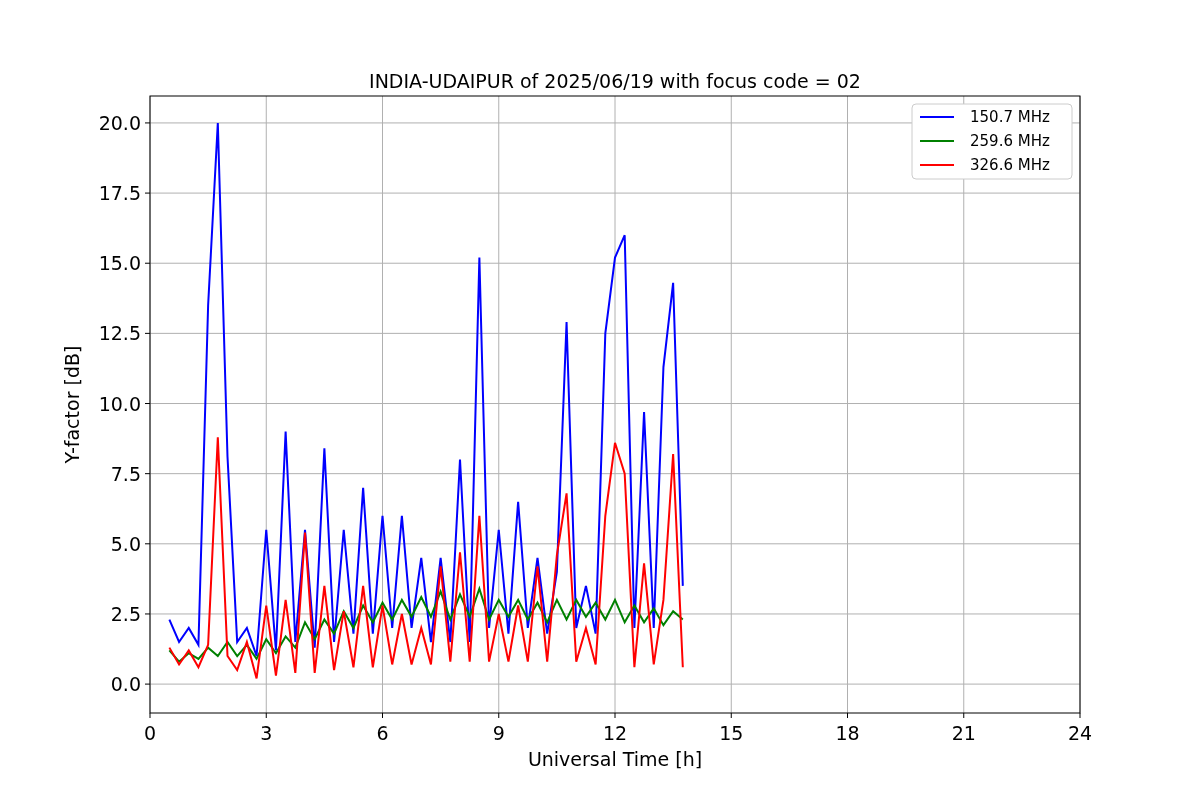 This screenshot has height=800, width=1200. I want to click on x-axis-label: Universal Time [h], so click(615, 759).